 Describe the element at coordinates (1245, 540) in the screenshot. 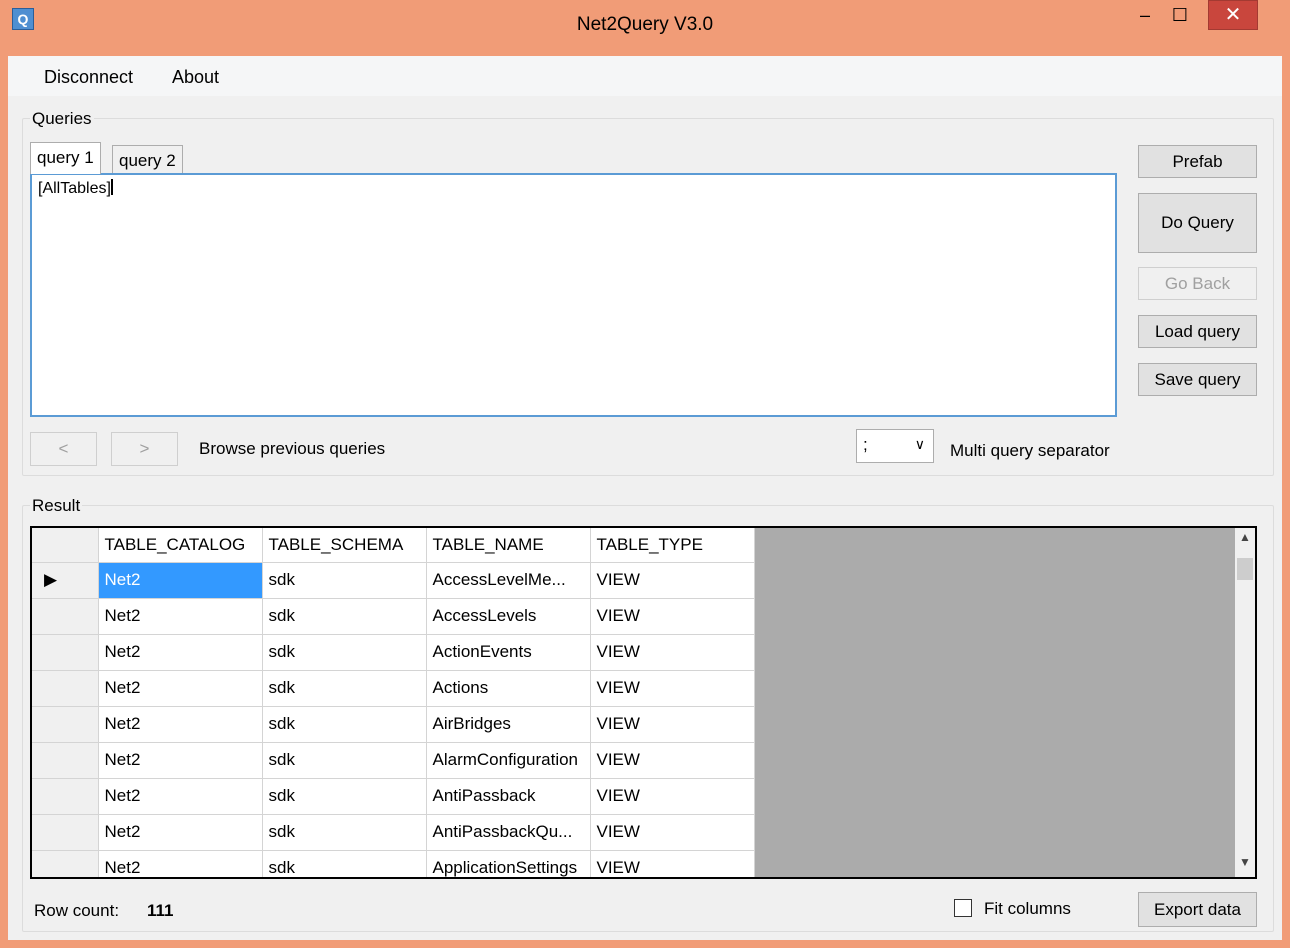

I see `scroll-up-icon: ▲` at that location.